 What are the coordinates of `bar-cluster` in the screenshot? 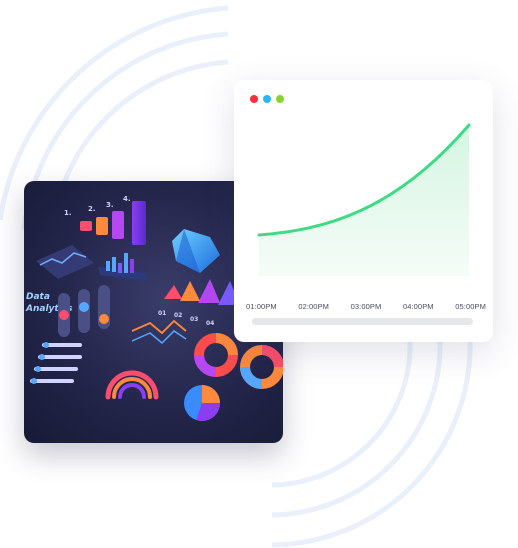 It's located at (123, 267).